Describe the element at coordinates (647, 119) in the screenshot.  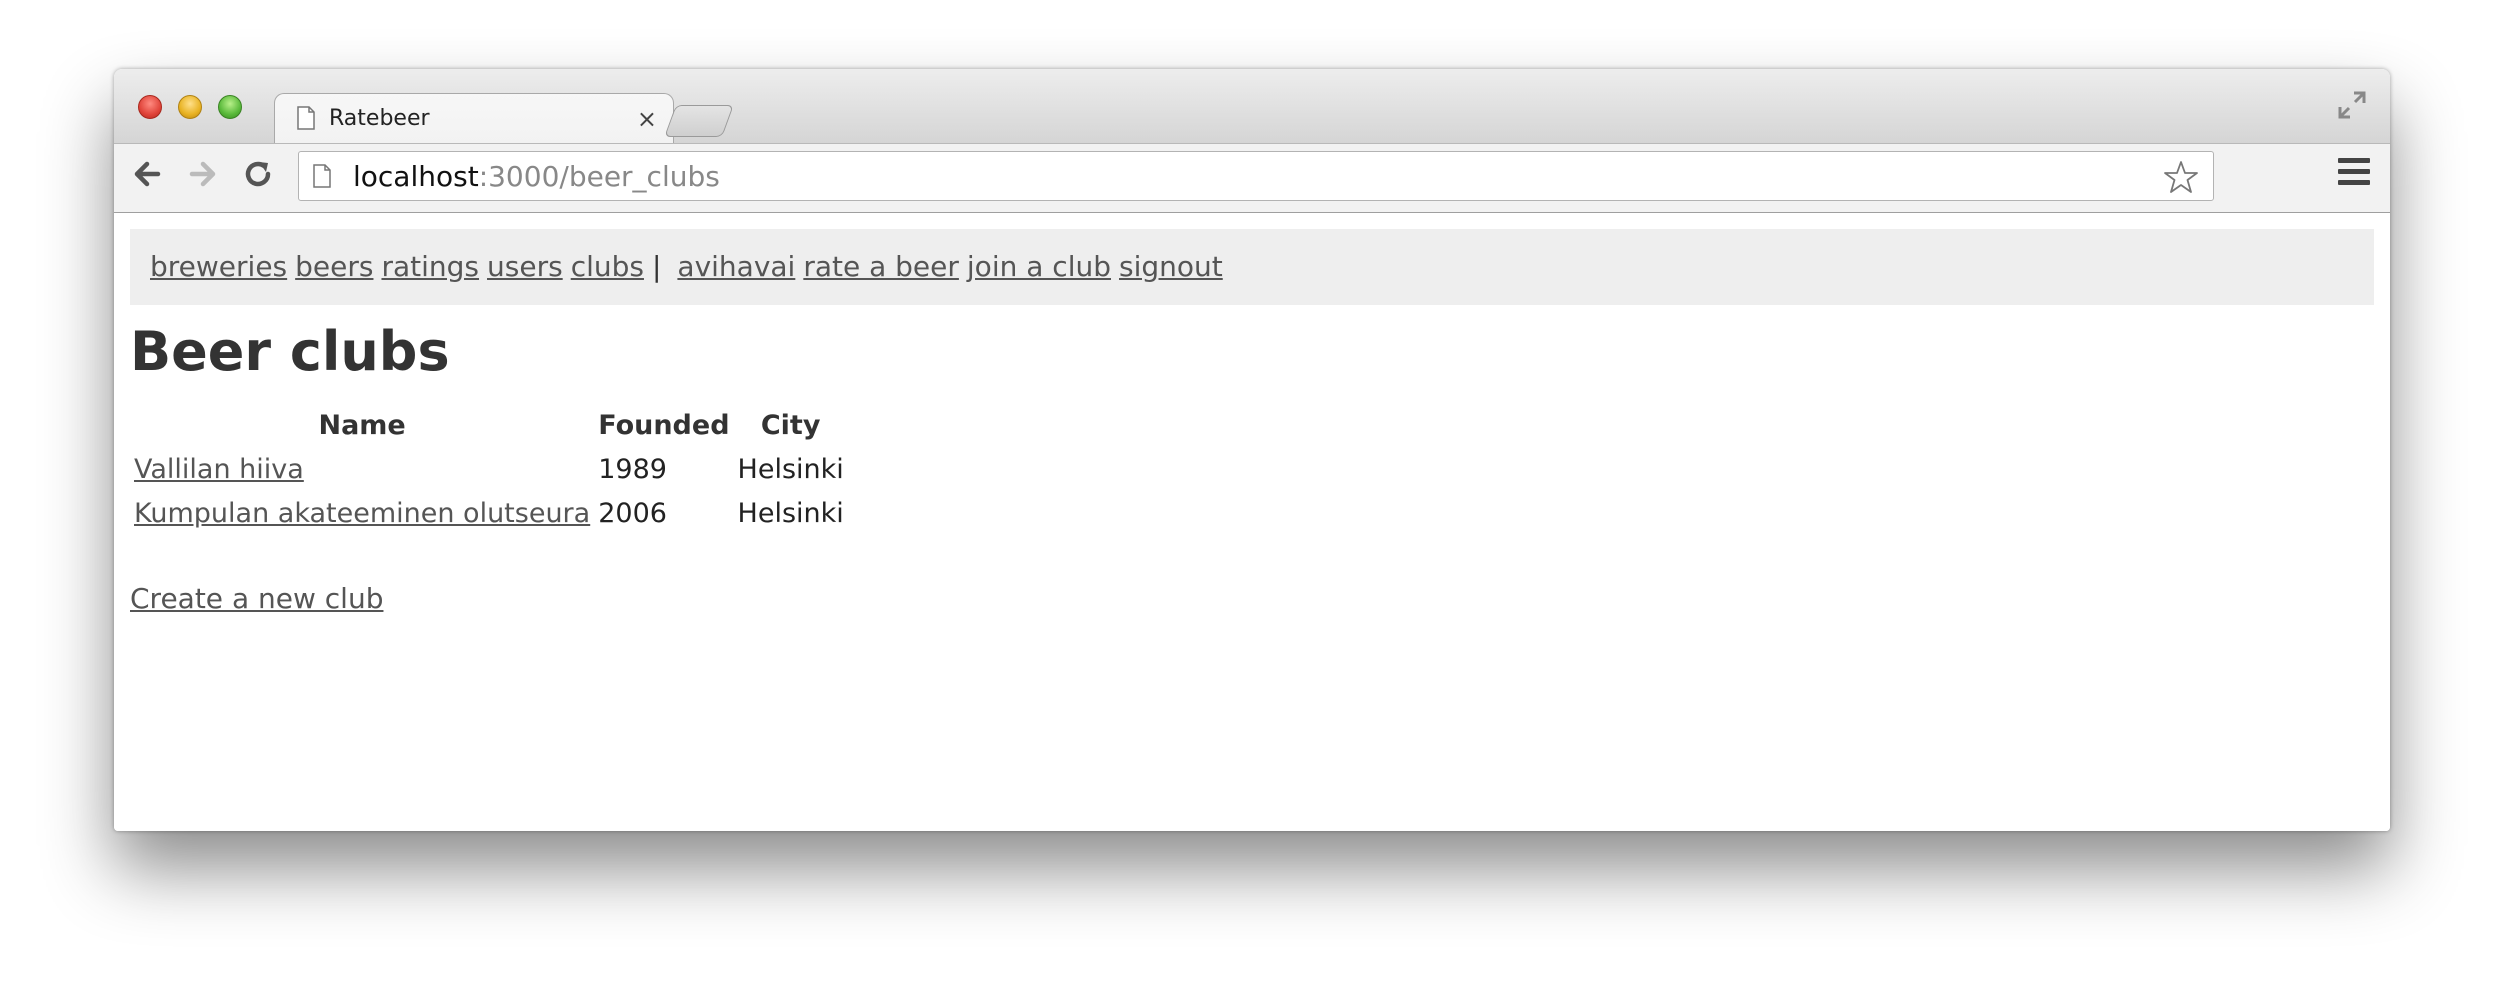
I see `tab-close-button: ×` at that location.